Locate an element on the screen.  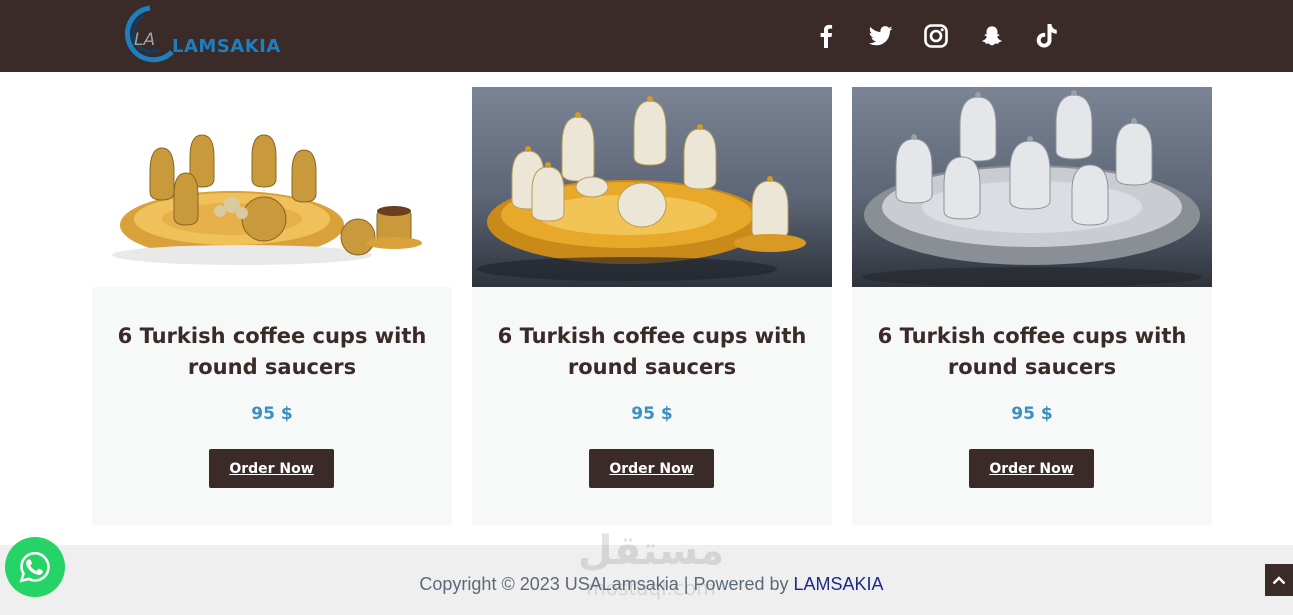
product-image-gold-pearl-set is located at coordinates (652, 187).